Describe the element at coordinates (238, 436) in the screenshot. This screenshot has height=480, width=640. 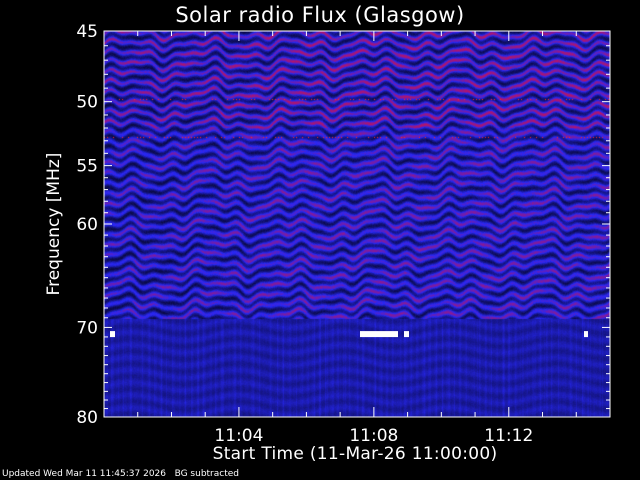
I see `x-tick-label: 11:04` at that location.